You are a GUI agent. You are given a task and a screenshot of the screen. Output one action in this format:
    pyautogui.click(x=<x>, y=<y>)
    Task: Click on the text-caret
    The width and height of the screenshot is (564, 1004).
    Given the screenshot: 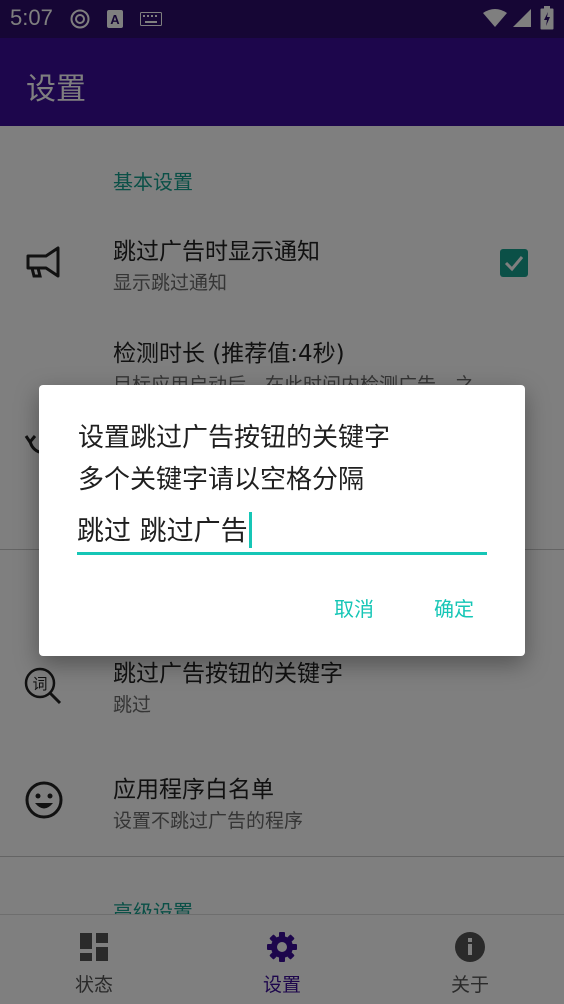 What is the action you would take?
    pyautogui.click(x=250, y=530)
    